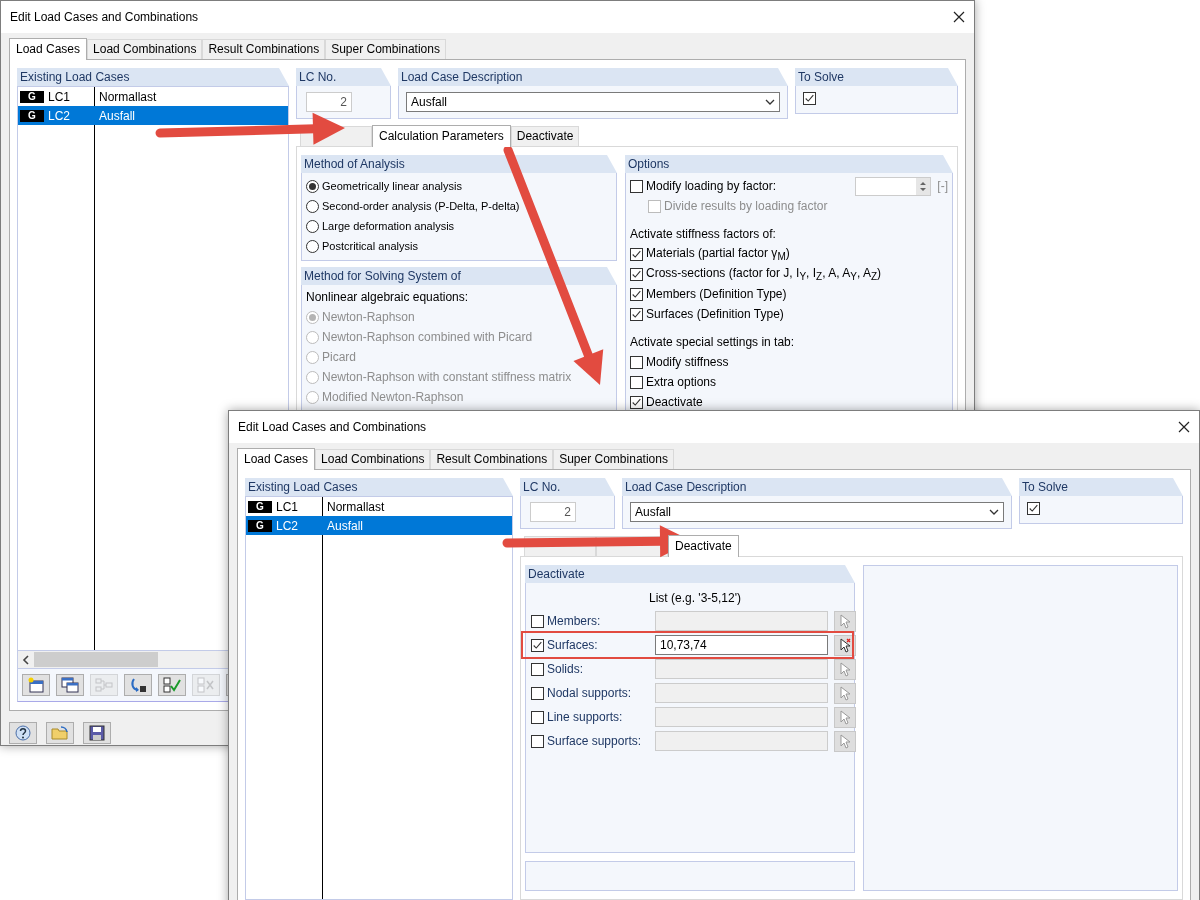 The height and width of the screenshot is (900, 1200). I want to click on window-title: Edit Load Cases and Combinations, so click(332, 427).